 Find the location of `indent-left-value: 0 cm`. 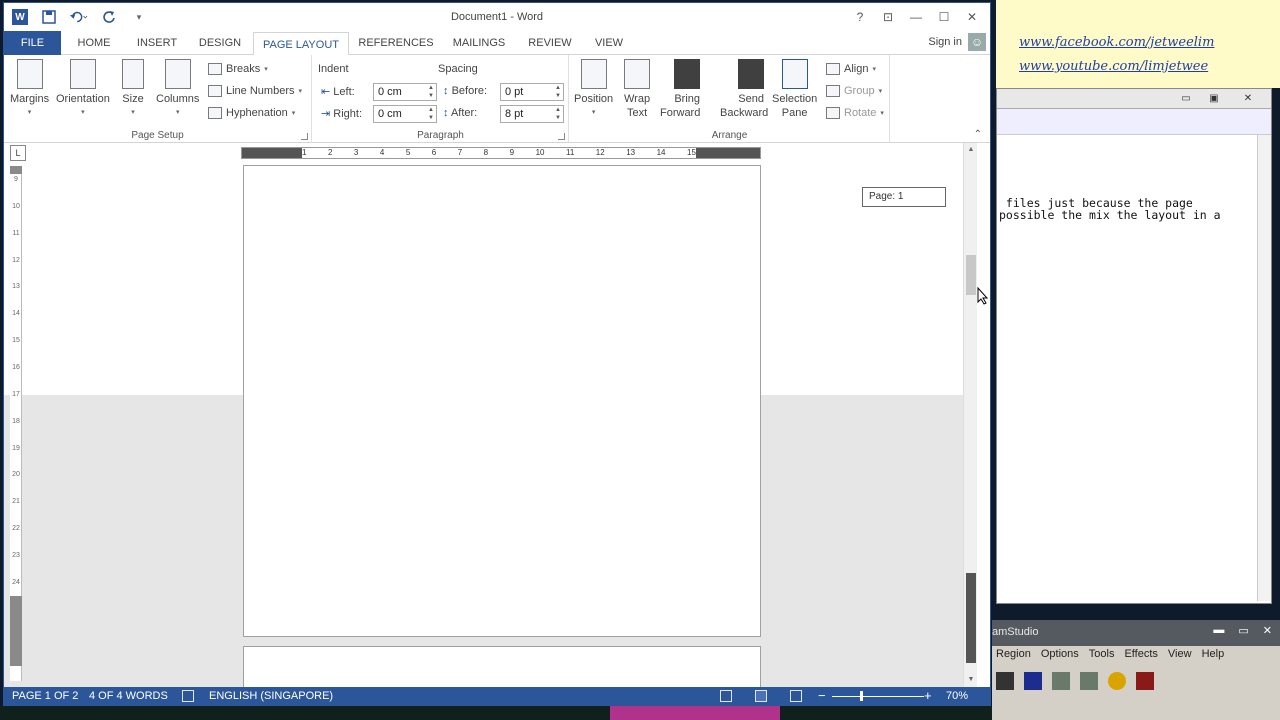

indent-left-value: 0 cm is located at coordinates (390, 92).